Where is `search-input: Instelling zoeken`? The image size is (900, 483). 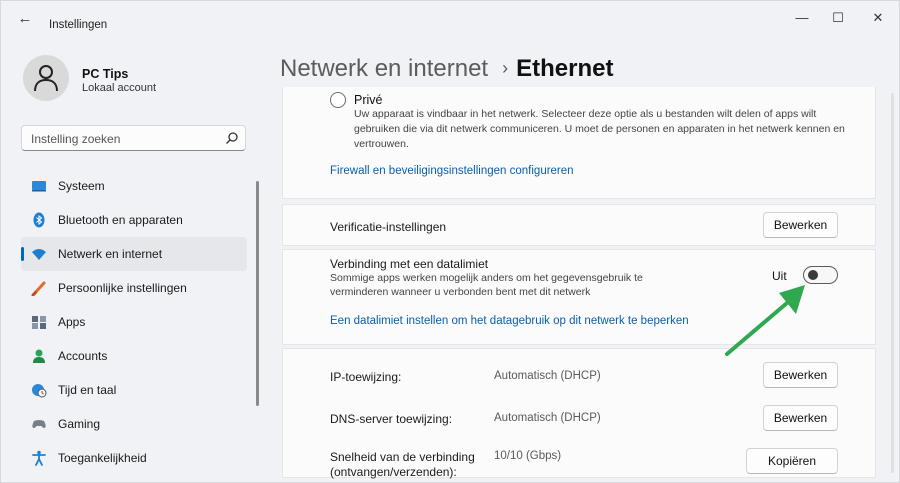
search-input: Instelling zoeken is located at coordinates (133, 138).